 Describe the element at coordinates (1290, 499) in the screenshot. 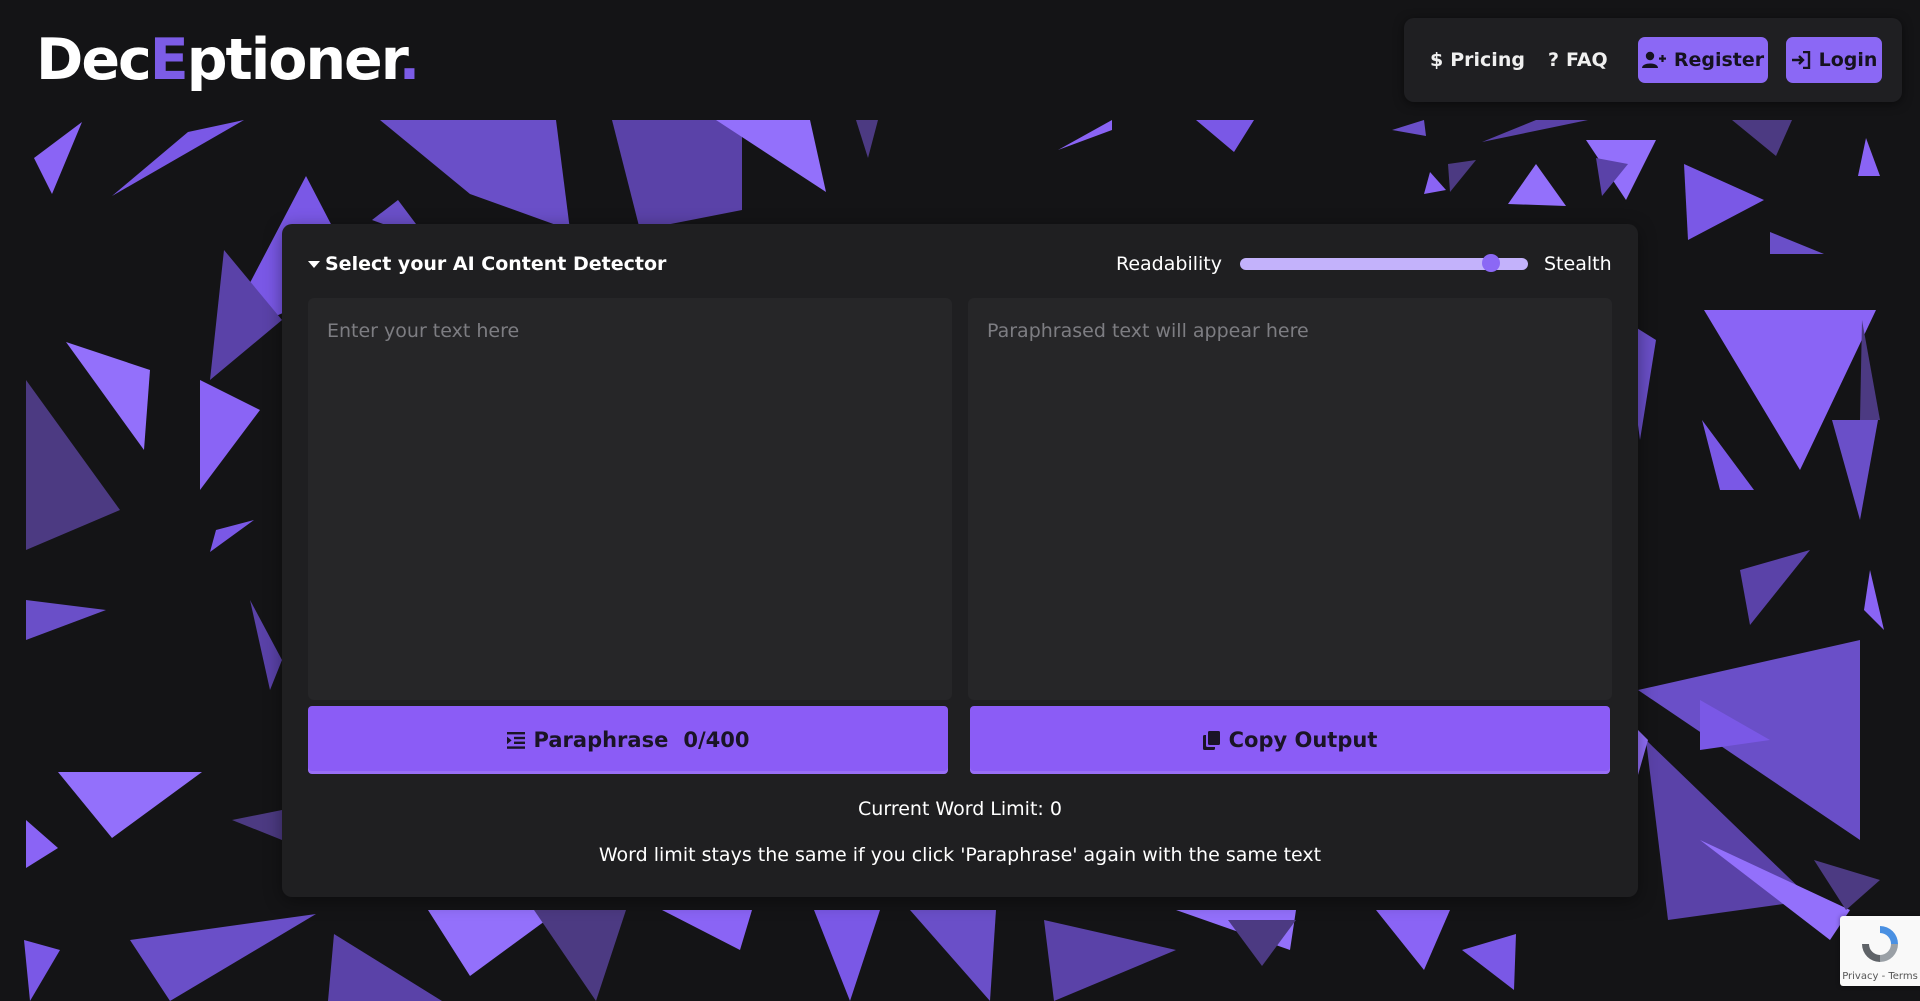

I see `output-textarea` at that location.